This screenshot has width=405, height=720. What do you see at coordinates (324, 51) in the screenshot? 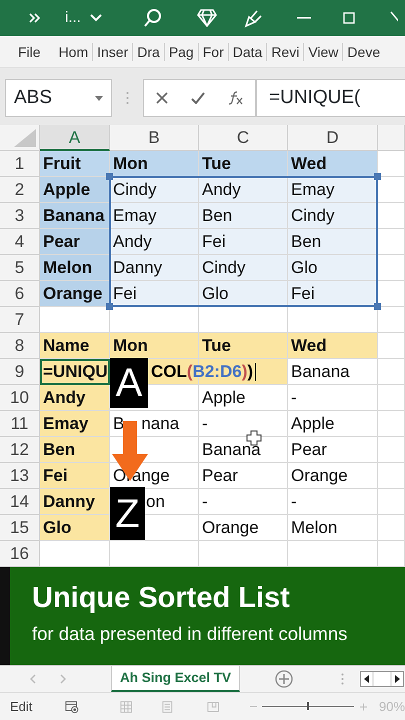
I see `ribbon-tab: View` at bounding box center [324, 51].